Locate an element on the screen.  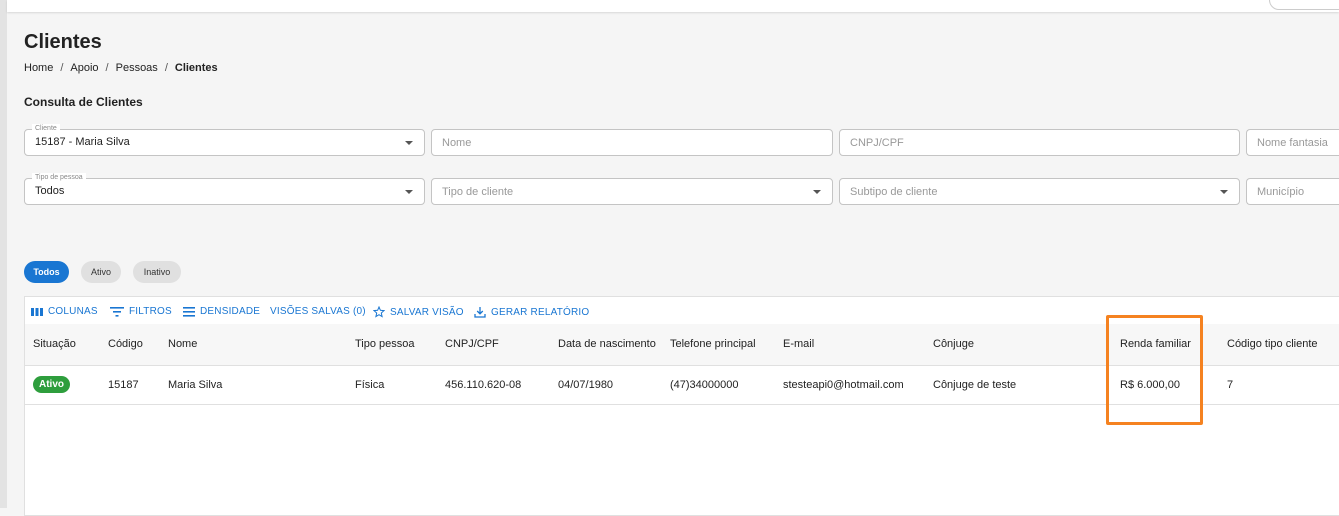
save-view-button: SALVAR VISÃO is located at coordinates (418, 312).